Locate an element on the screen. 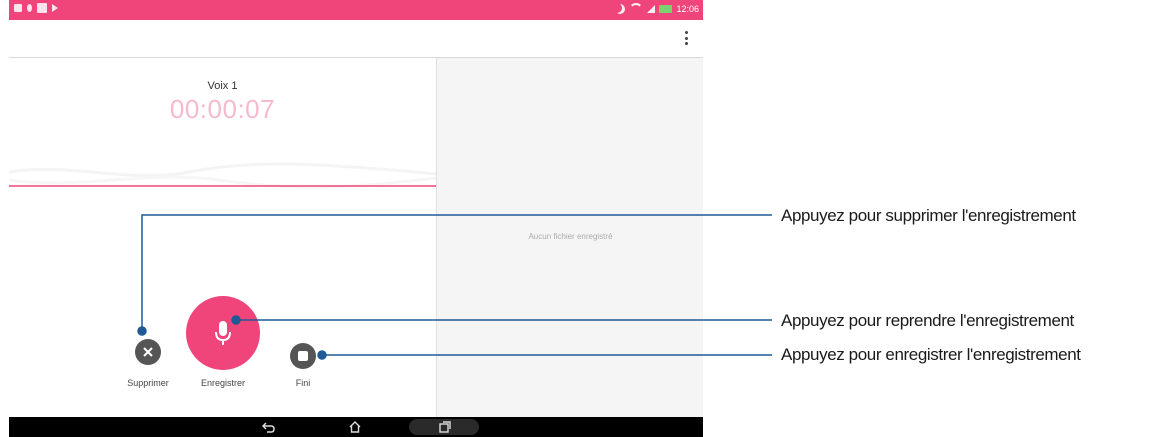  battery-icon is located at coordinates (666, 9).